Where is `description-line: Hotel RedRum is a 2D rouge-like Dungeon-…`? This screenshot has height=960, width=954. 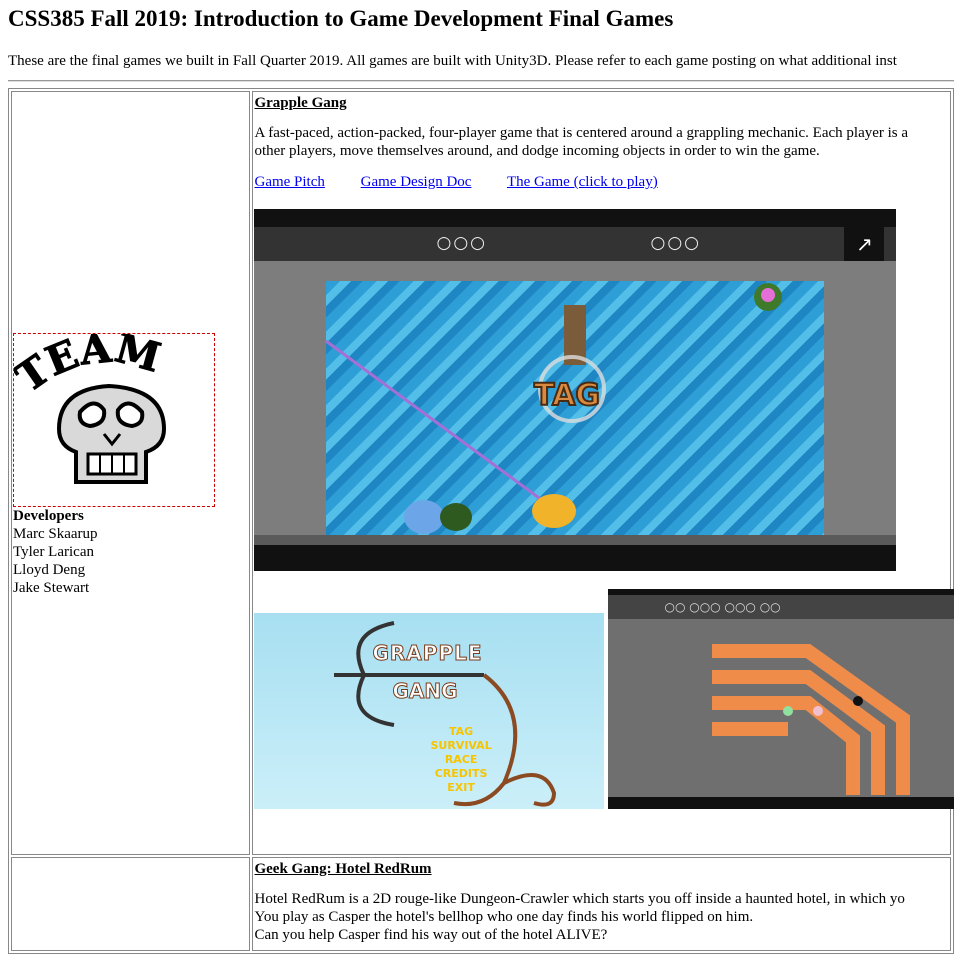
description-line: Hotel RedRum is a 2D rouge-like Dungeon-… is located at coordinates (579, 899).